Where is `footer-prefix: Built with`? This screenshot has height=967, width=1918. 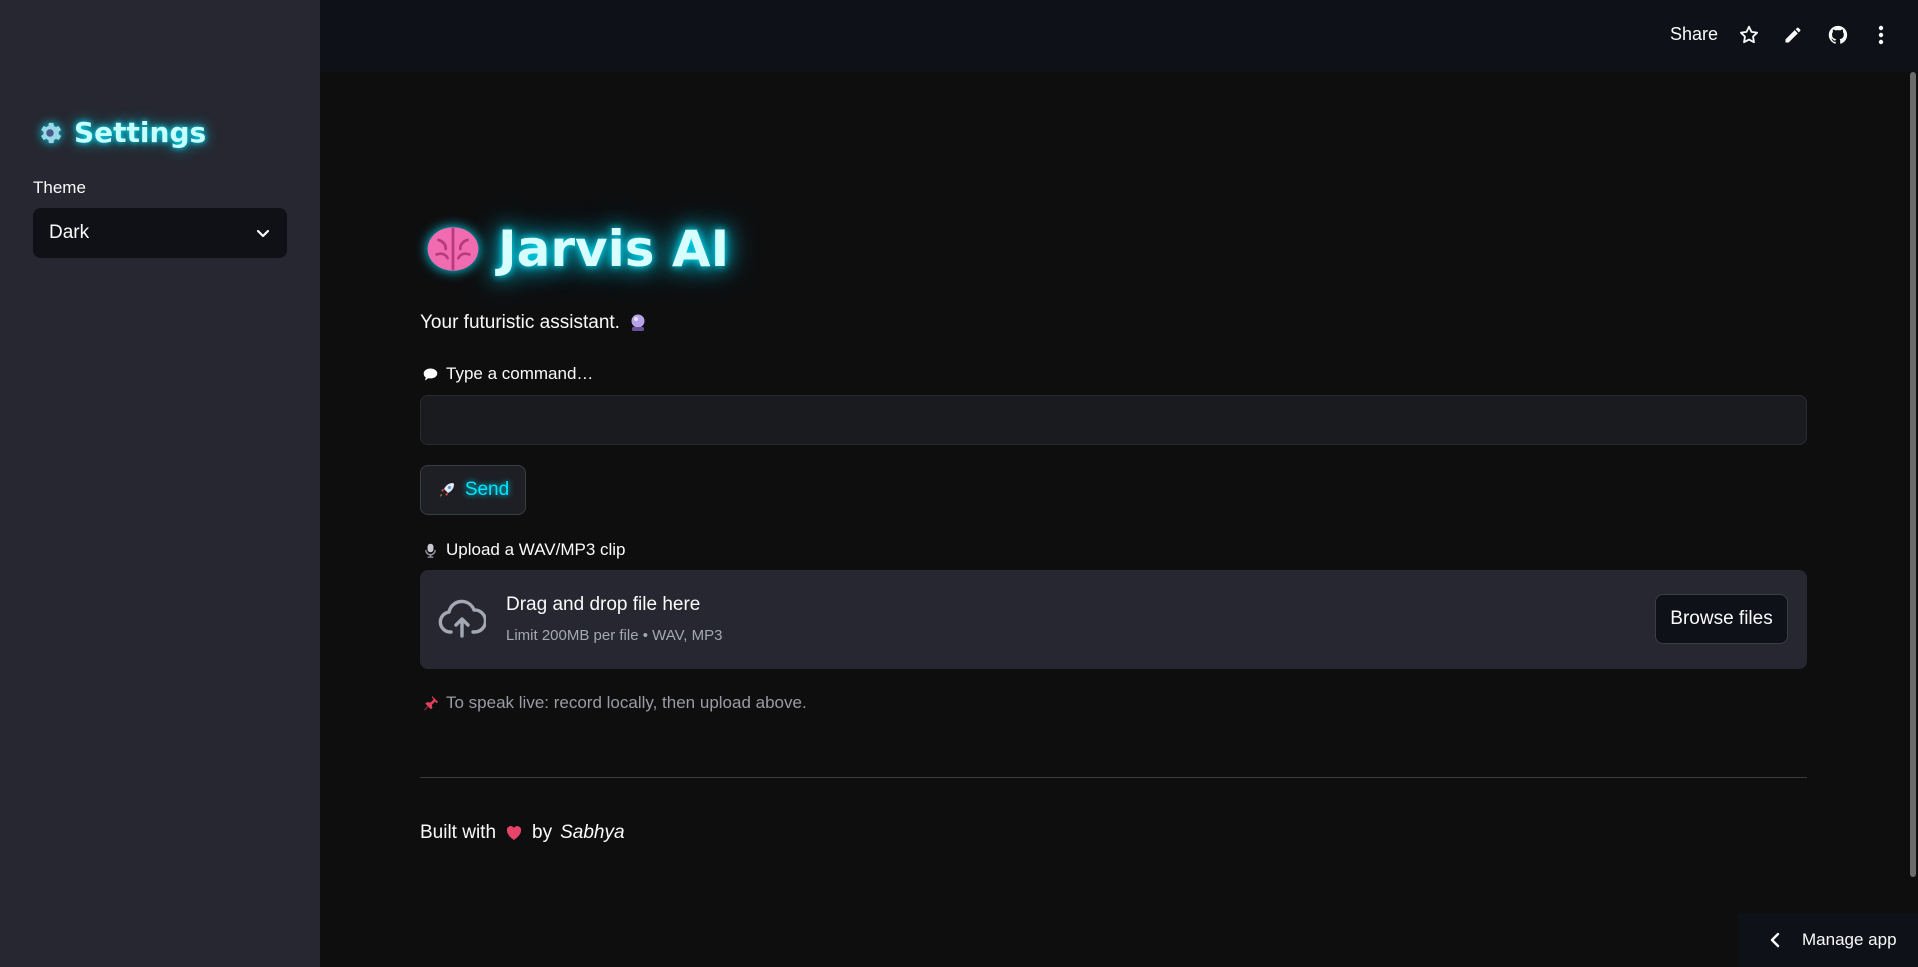 footer-prefix: Built with is located at coordinates (458, 832).